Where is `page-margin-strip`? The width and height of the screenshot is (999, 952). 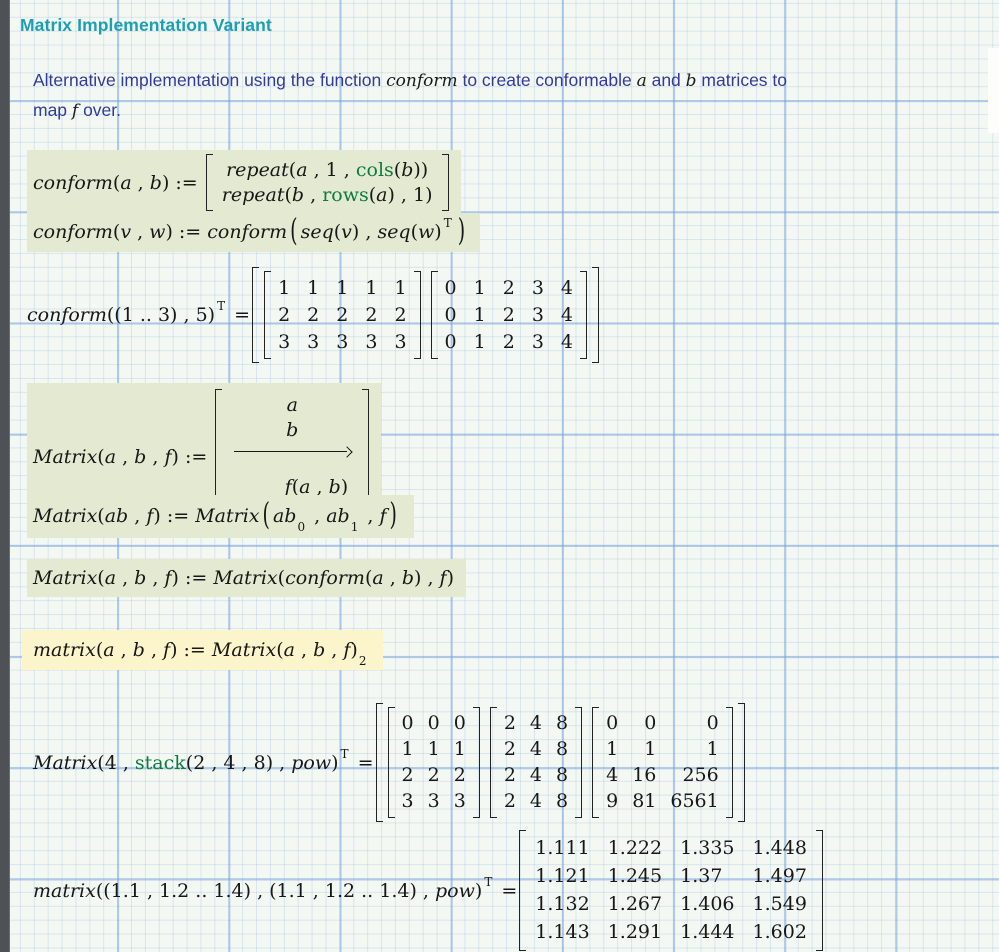 page-margin-strip is located at coordinates (5, 476).